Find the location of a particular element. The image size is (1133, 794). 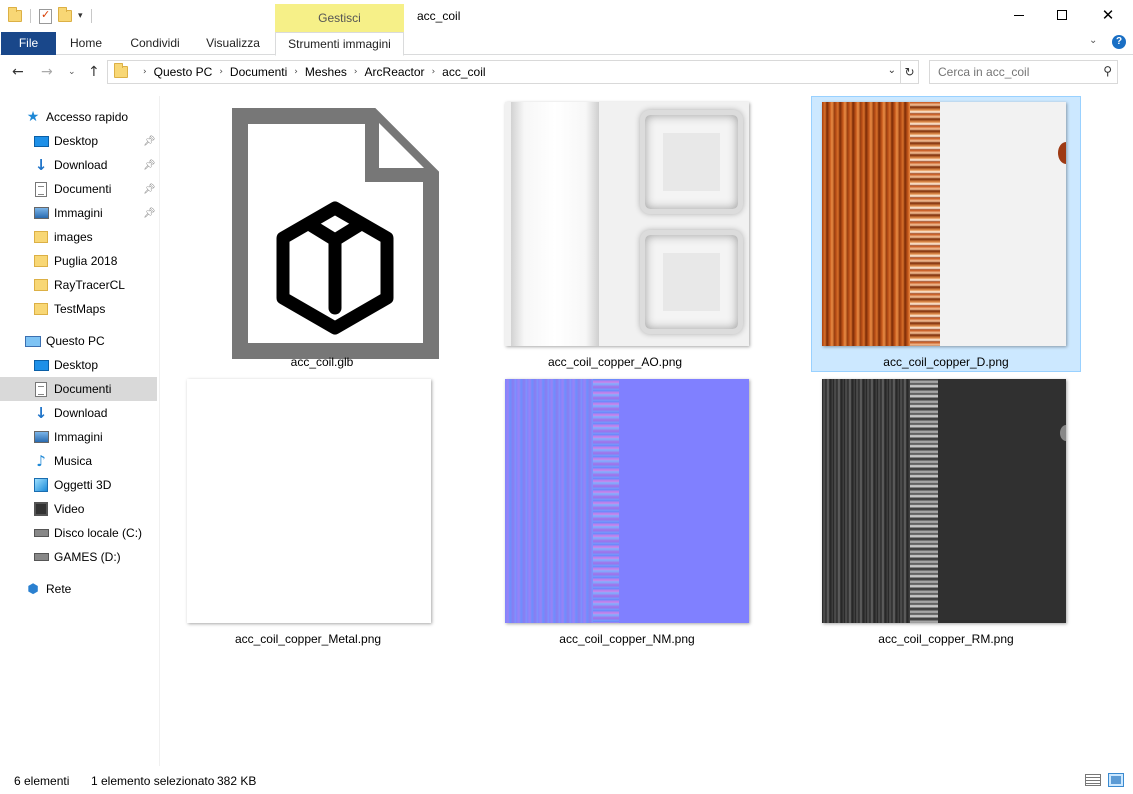

breadcrumb-arcreactor: ArcReactor is located at coordinates (395, 72).